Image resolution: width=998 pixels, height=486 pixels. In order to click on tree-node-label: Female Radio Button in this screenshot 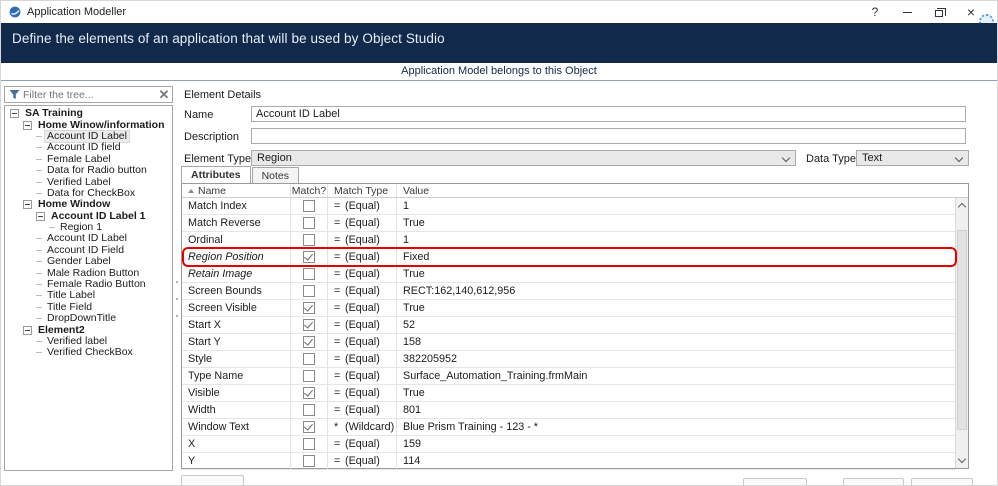, I will do `click(96, 284)`.